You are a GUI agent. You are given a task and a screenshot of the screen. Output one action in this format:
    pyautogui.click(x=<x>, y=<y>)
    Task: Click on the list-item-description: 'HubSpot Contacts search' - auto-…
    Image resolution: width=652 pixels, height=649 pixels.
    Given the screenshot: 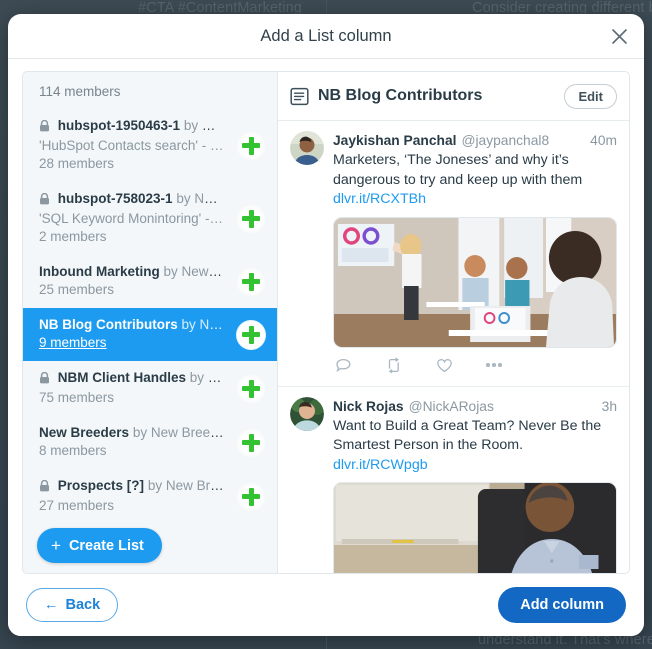 What is the action you would take?
    pyautogui.click(x=132, y=145)
    